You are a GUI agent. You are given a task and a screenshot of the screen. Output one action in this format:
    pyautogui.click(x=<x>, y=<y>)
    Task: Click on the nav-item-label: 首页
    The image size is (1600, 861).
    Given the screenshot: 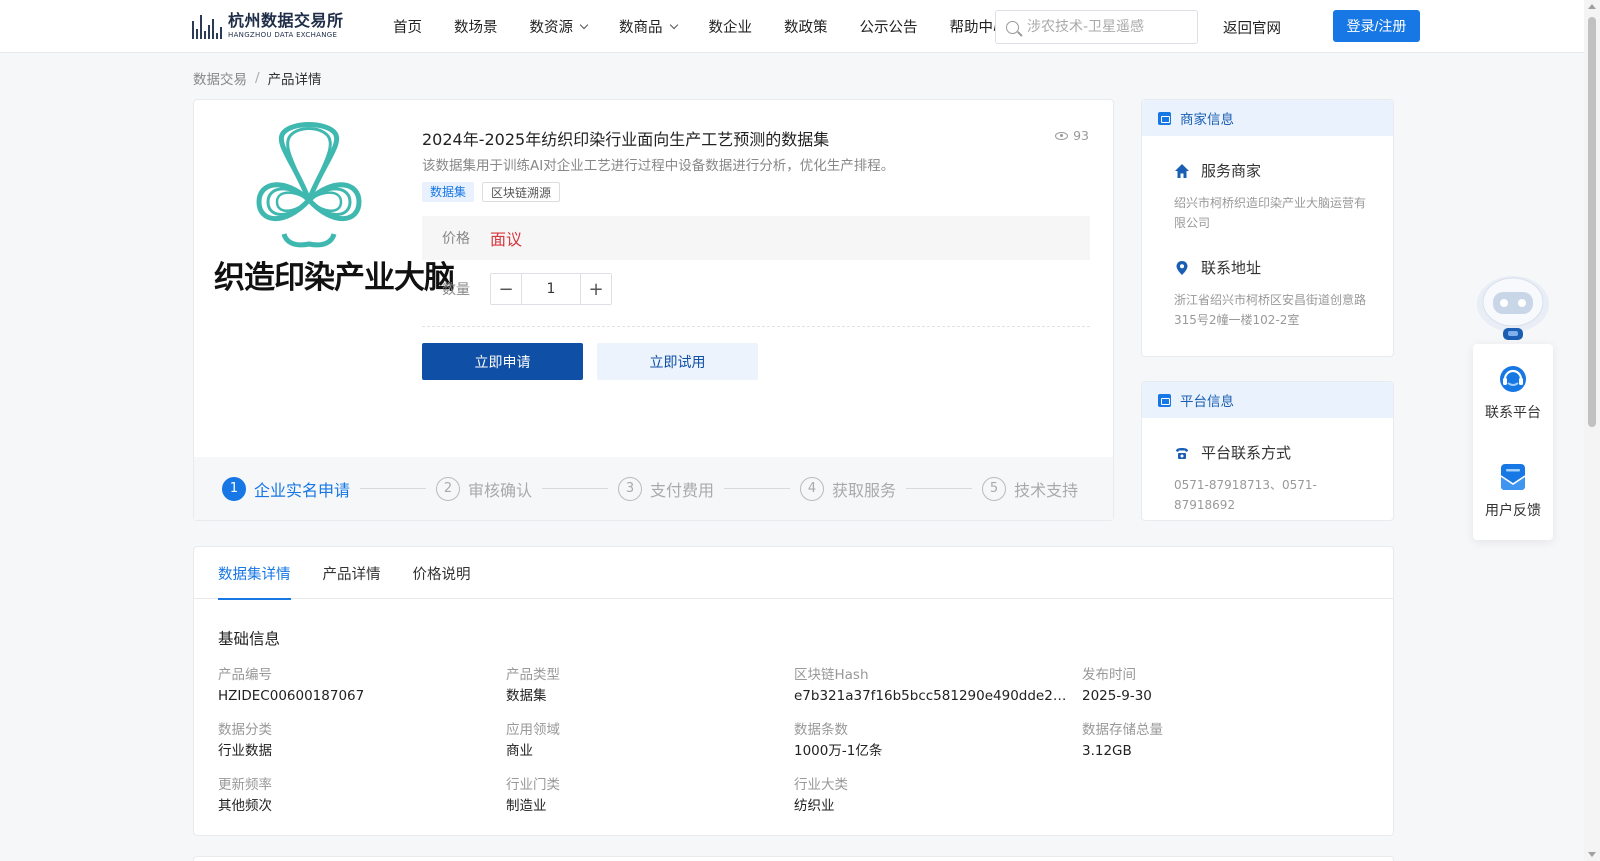 What is the action you would take?
    pyautogui.click(x=407, y=28)
    